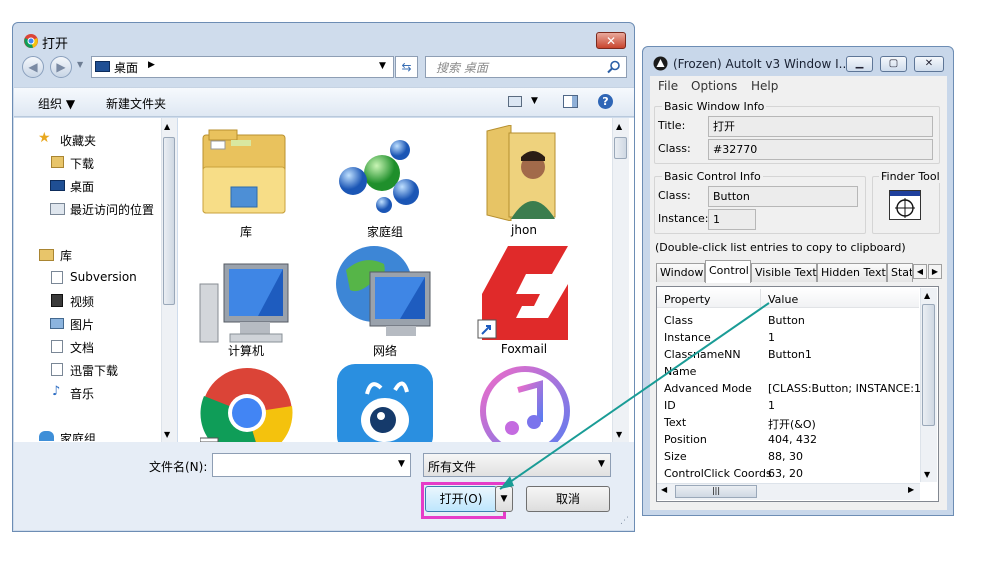 This screenshot has height=587, width=989. Describe the element at coordinates (687, 299) in the screenshot. I see `column-header-property: Property` at that location.